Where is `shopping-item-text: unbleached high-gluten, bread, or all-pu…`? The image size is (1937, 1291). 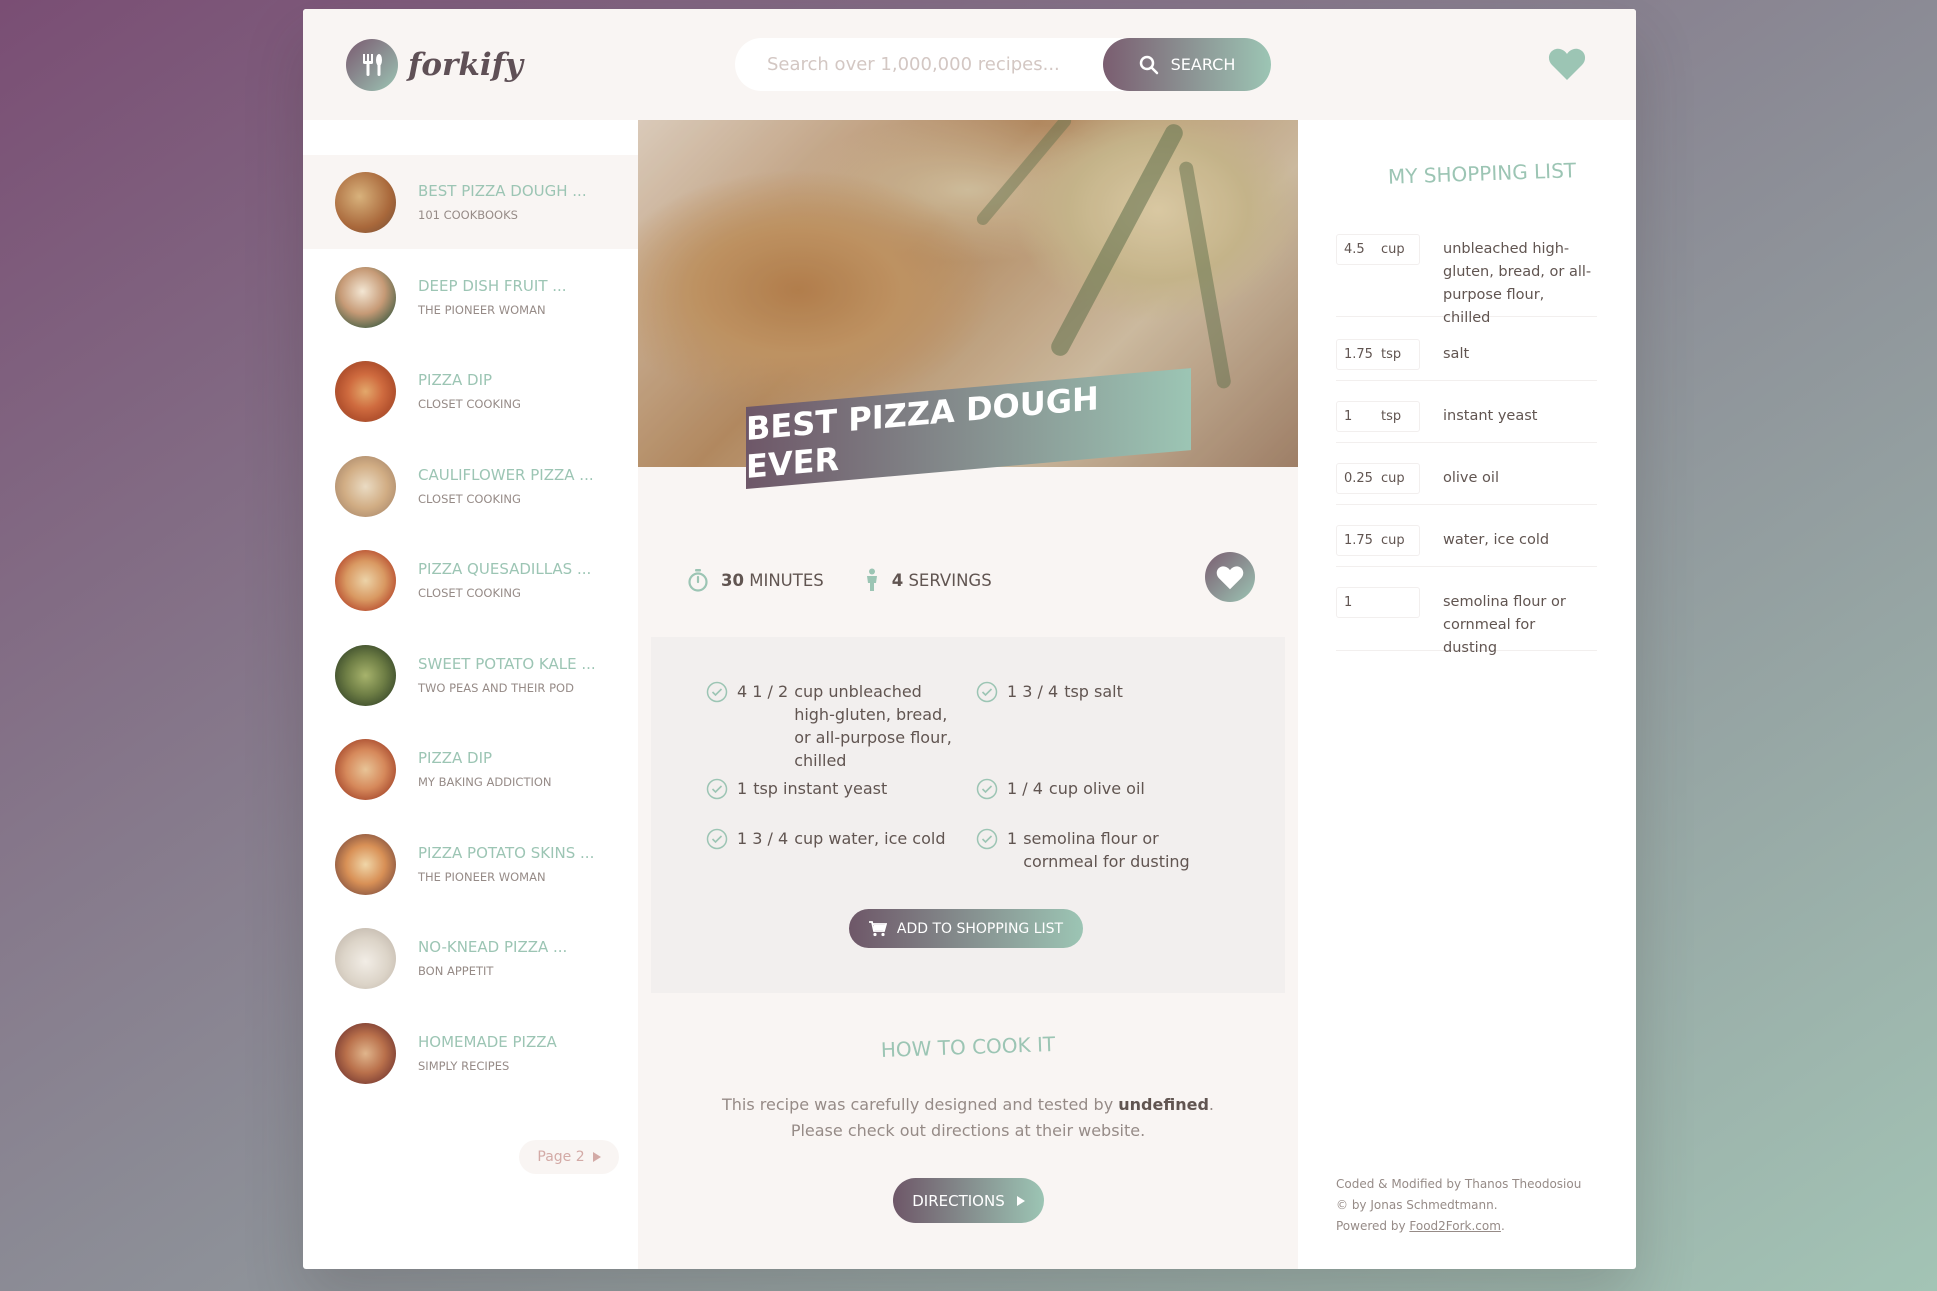
shopping-item-text: unbleached high-gluten, bread, or all-pu… is located at coordinates (1517, 283).